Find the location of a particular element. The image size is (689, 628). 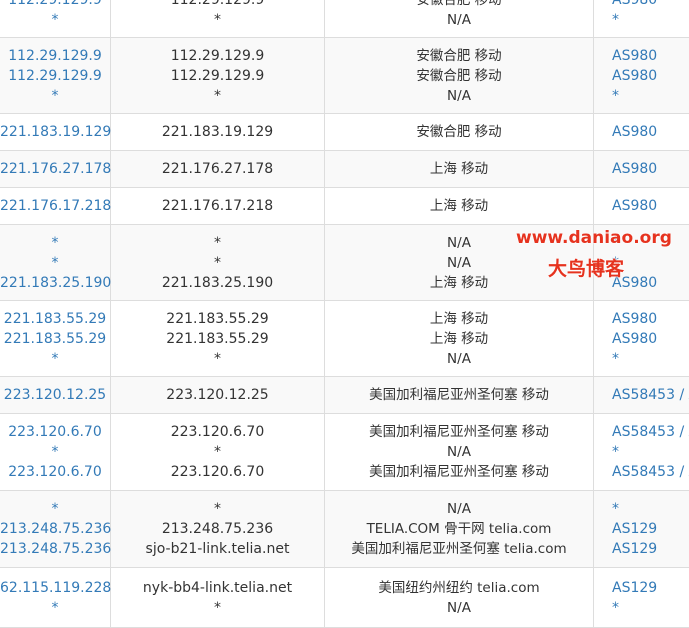

hop-ip-cell: 223.120.12.25 is located at coordinates (55, 395).